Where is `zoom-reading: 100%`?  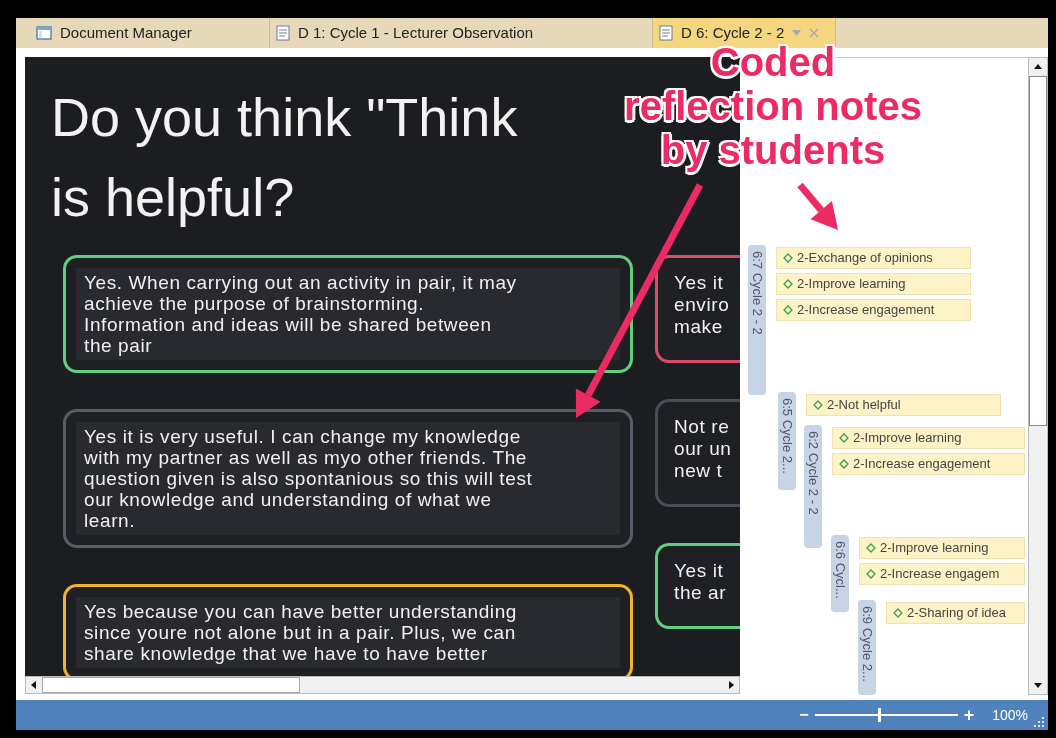
zoom-reading: 100% is located at coordinates (1010, 715).